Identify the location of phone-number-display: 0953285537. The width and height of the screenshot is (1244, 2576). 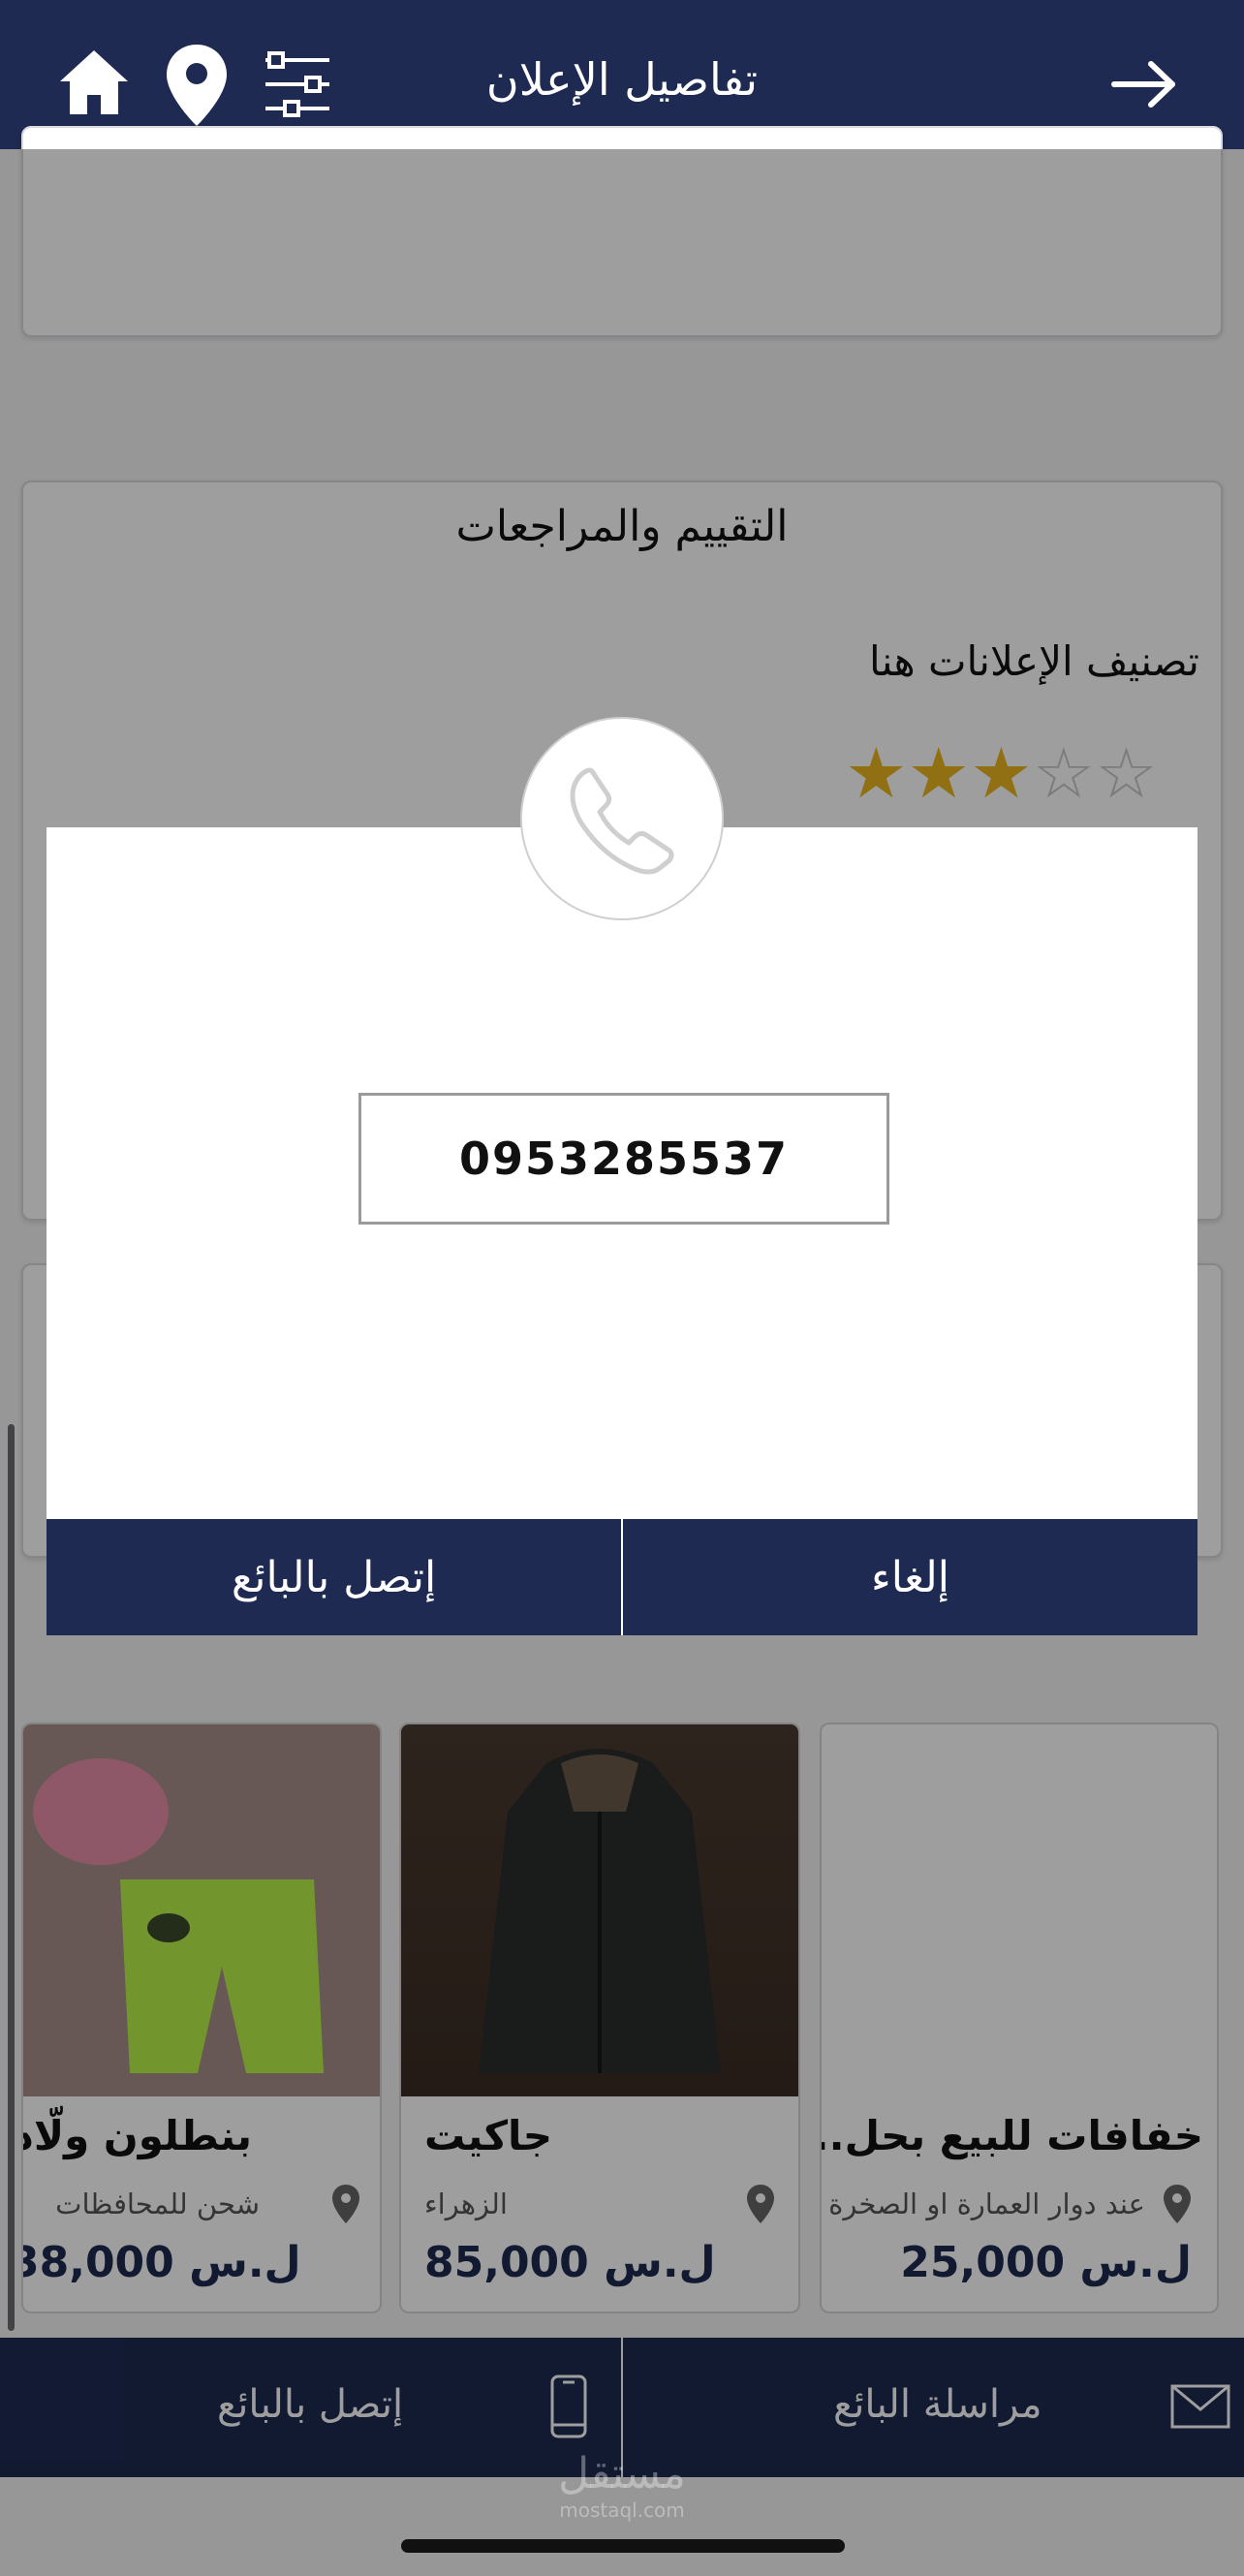
(623, 1159).